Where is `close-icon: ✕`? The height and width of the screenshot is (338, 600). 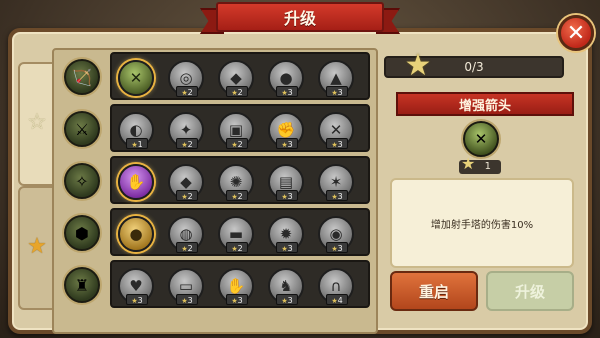
close-icon: ✕ is located at coordinates (576, 33).